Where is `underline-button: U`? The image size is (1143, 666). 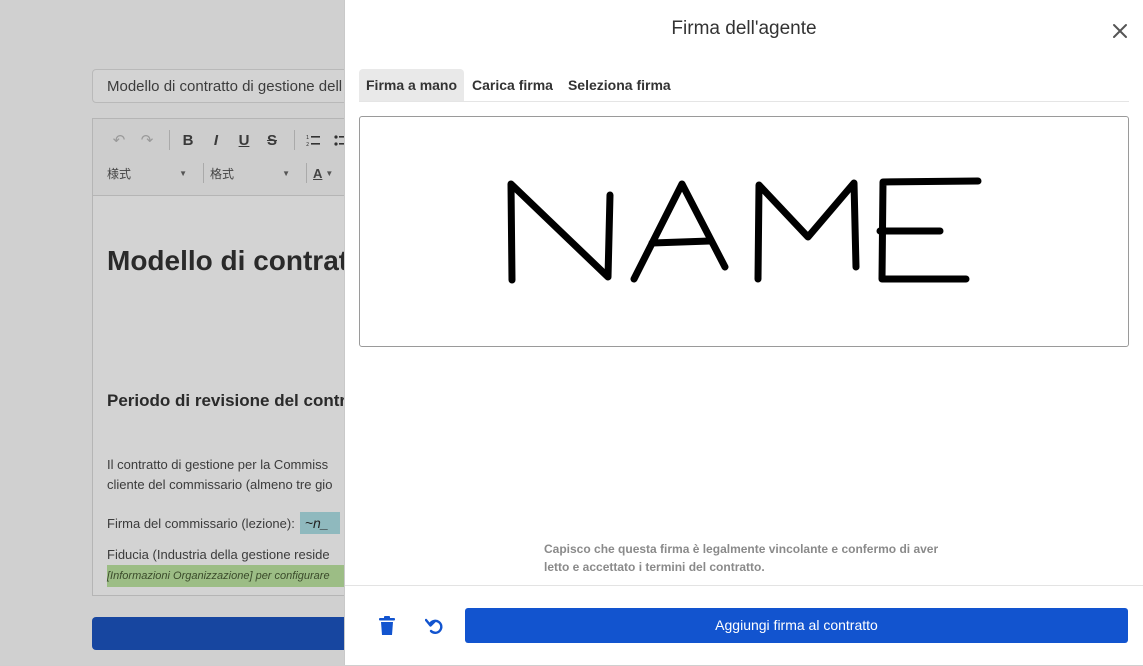 underline-button: U is located at coordinates (244, 140).